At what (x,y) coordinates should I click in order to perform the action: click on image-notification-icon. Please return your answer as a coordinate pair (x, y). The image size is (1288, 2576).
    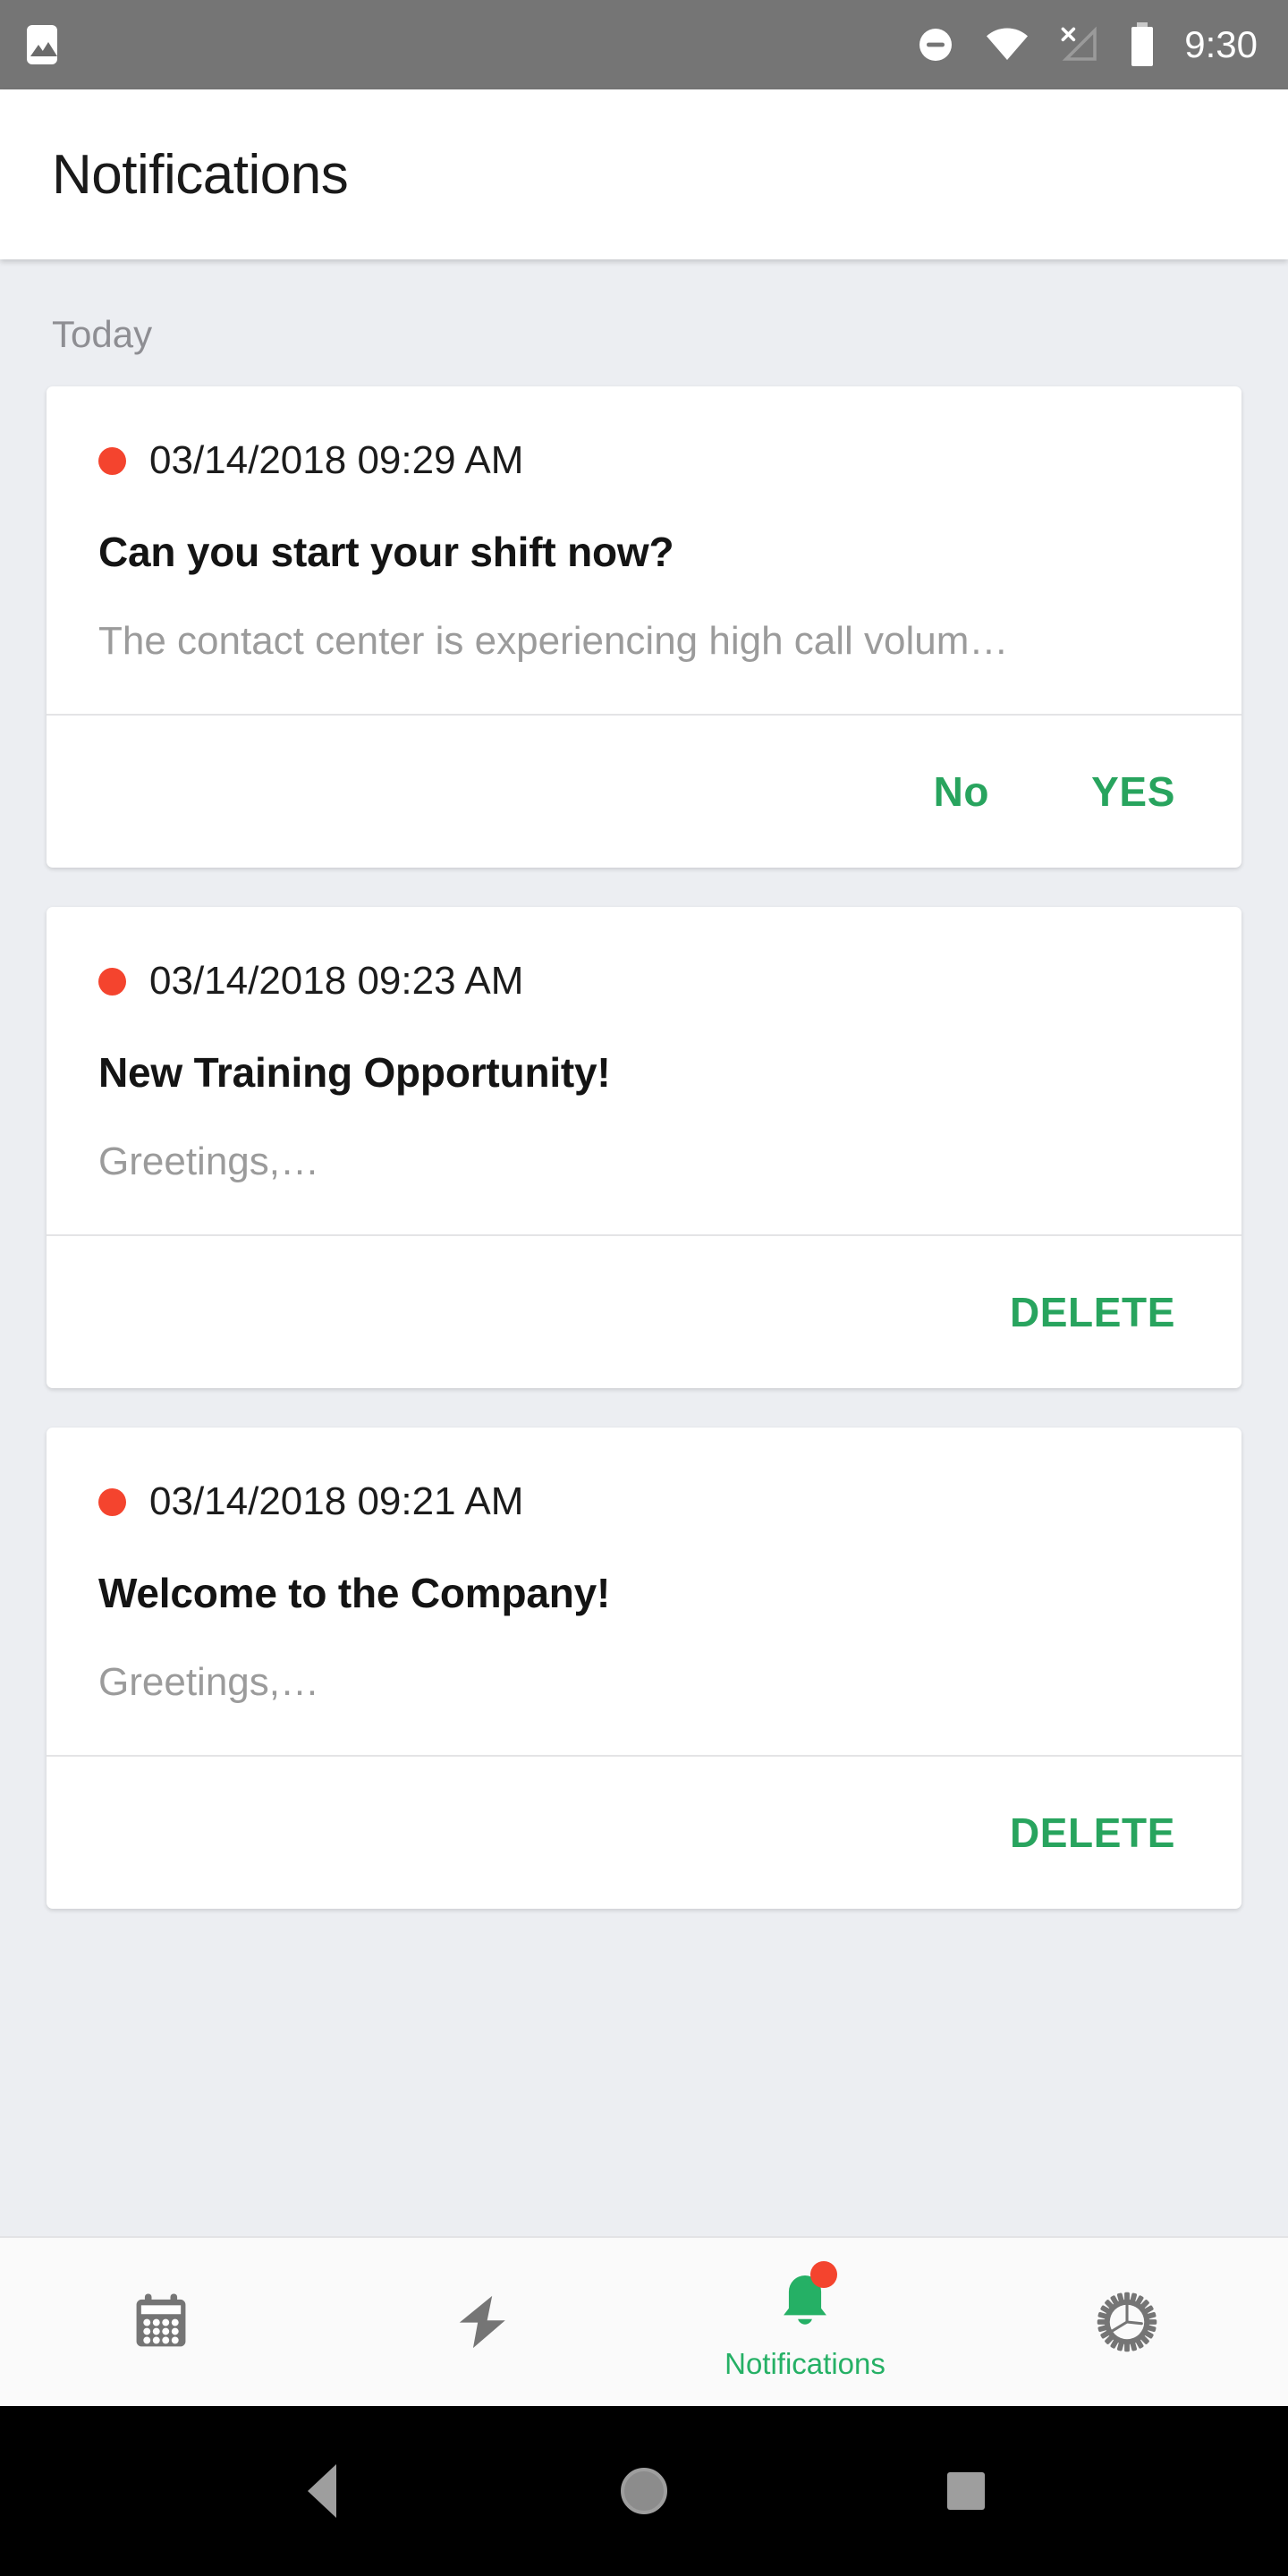
    Looking at the image, I should click on (42, 44).